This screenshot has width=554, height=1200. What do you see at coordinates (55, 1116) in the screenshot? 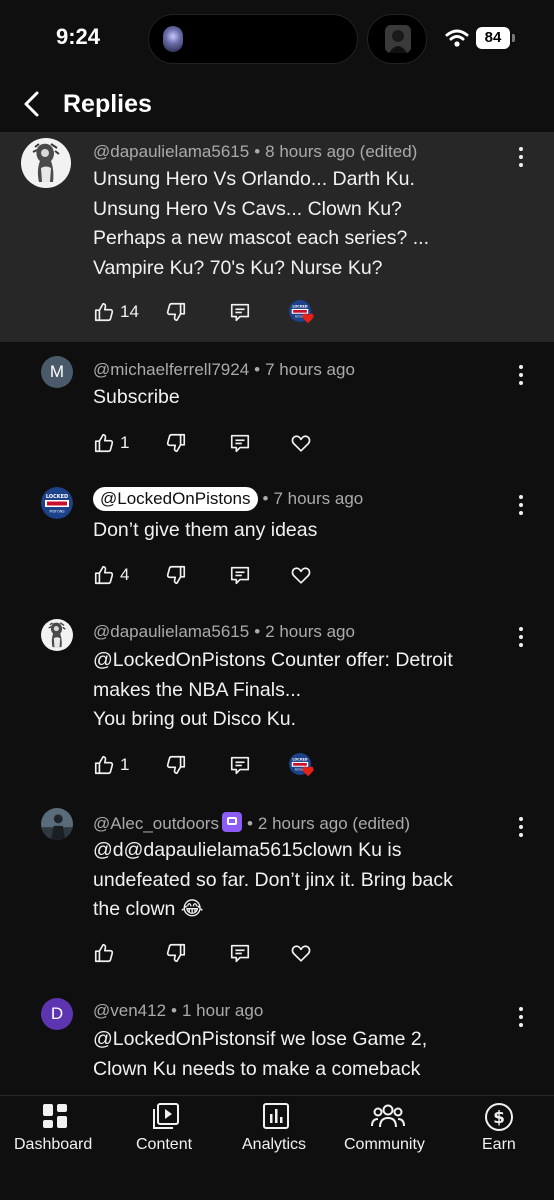
I see `dashboard-icon` at bounding box center [55, 1116].